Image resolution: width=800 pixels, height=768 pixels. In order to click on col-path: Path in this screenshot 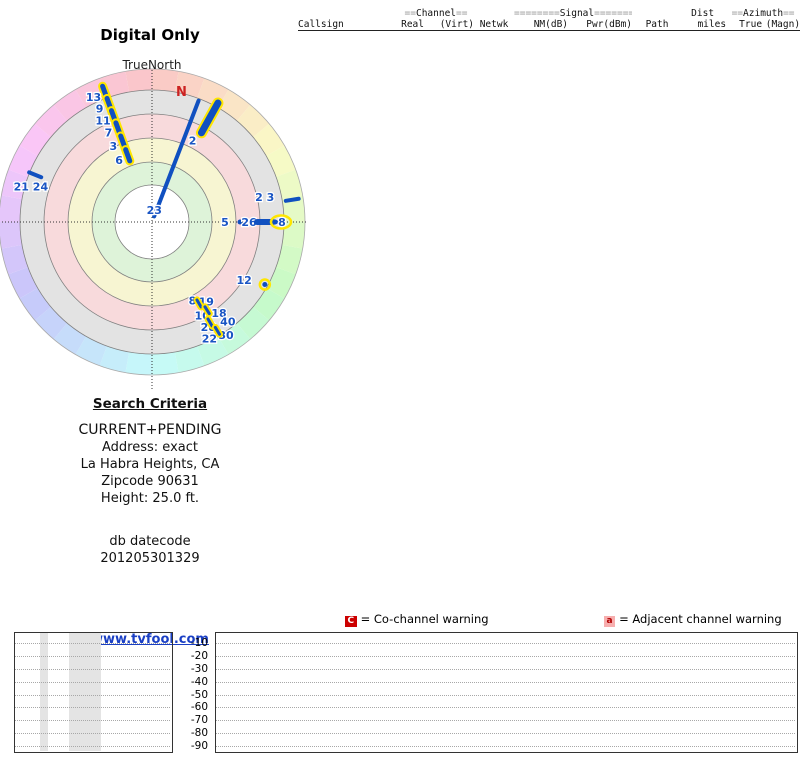, I will do `click(657, 25)`.